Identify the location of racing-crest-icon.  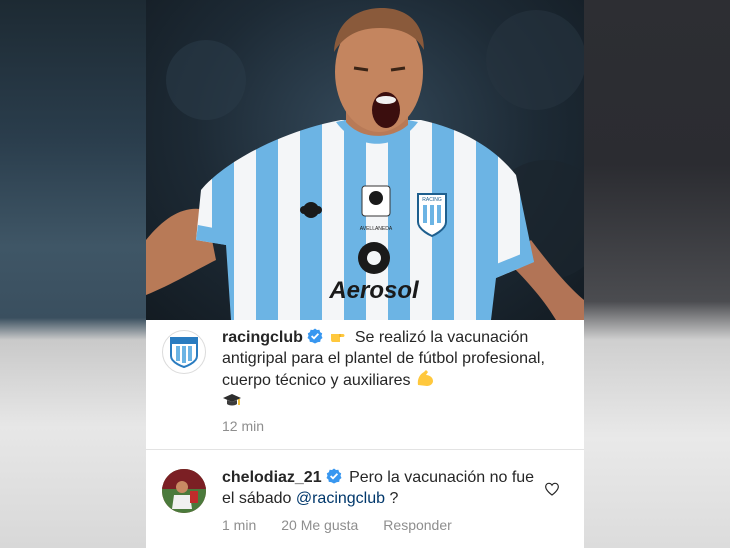
(184, 352).